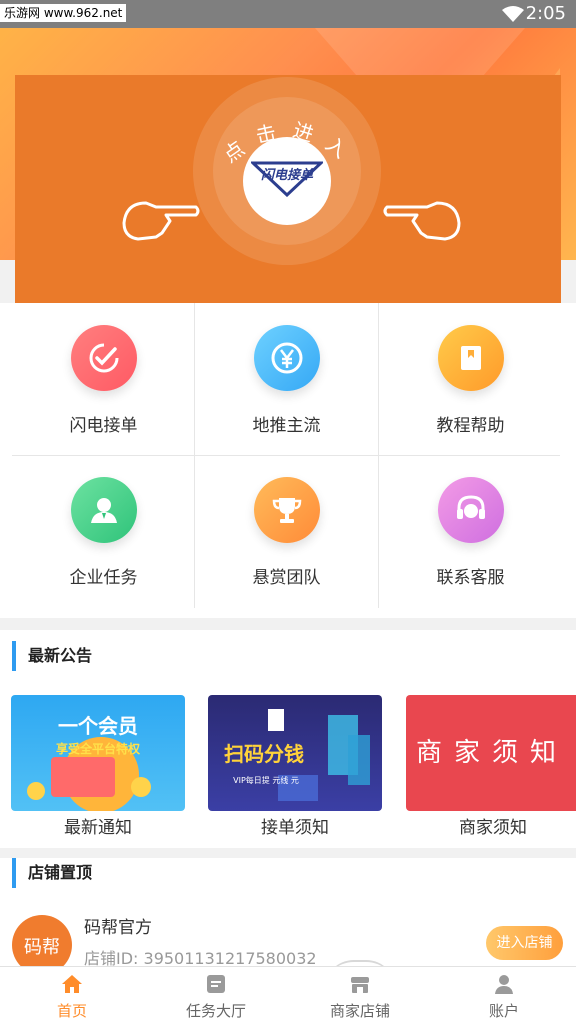 Image resolution: width=576 pixels, height=1024 pixels. What do you see at coordinates (216, 995) in the screenshot?
I see `tab-task-hall: 任务大厅` at bounding box center [216, 995].